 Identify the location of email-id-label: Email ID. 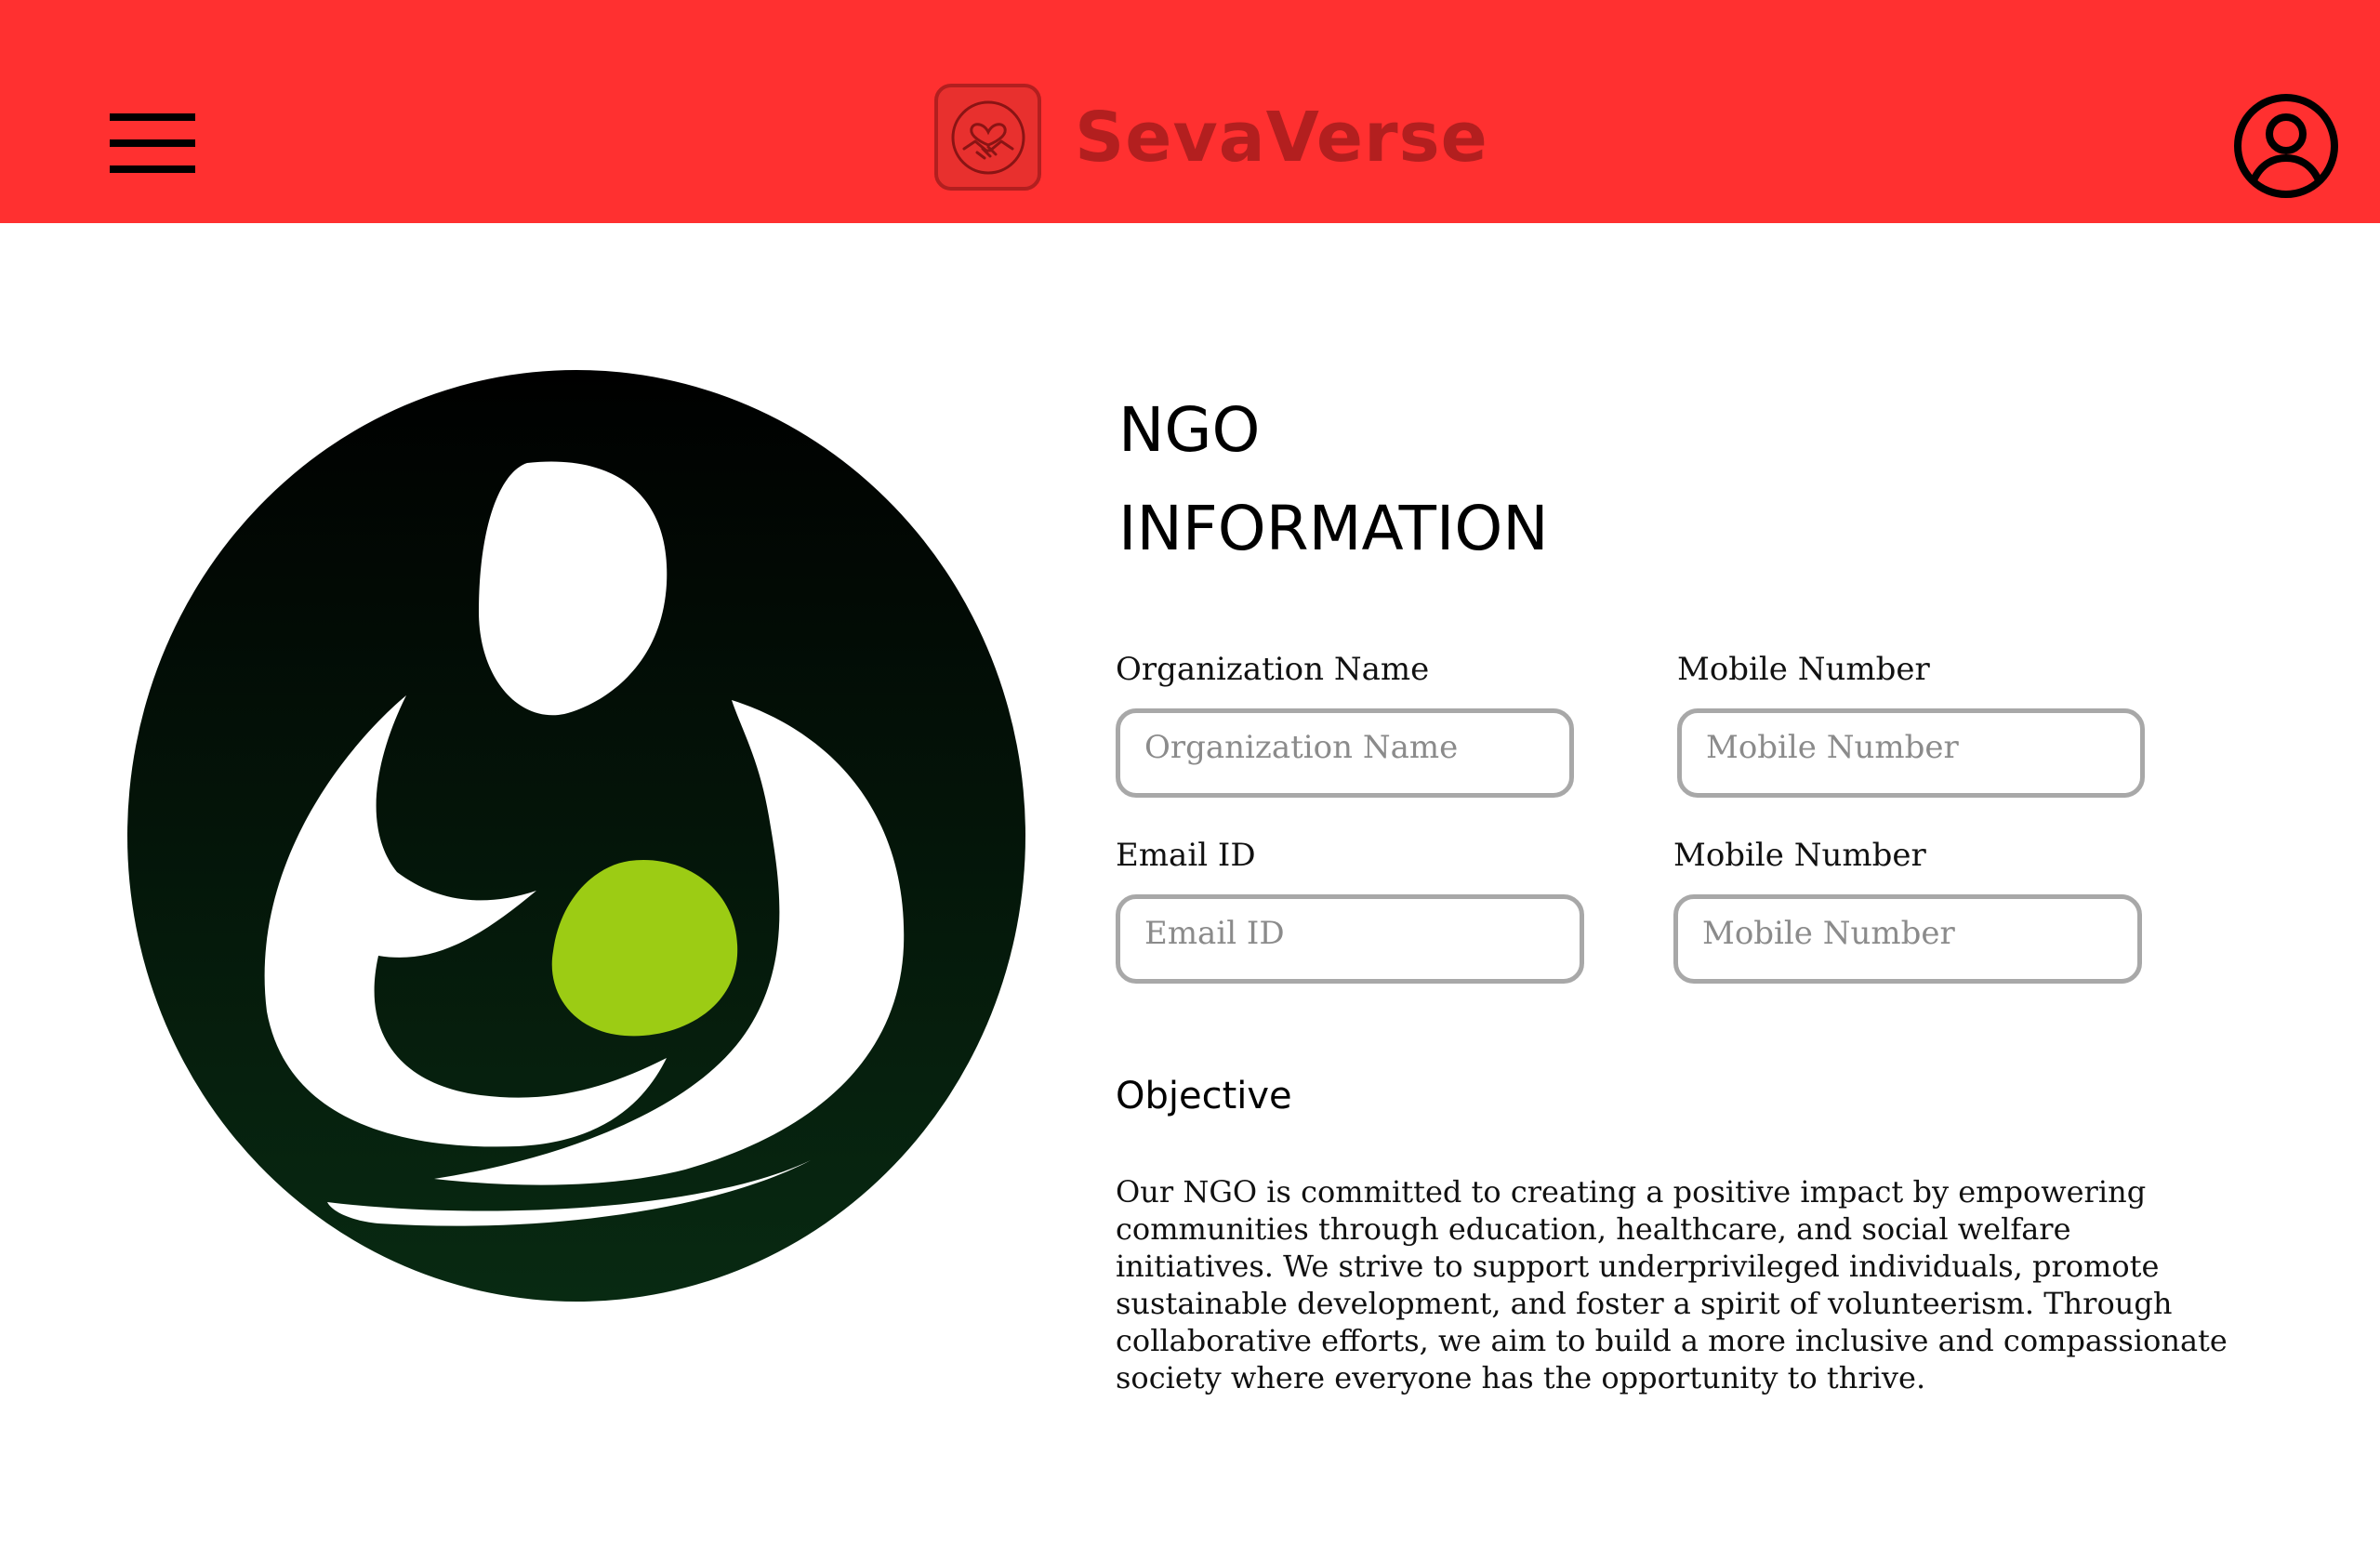
(1186, 855).